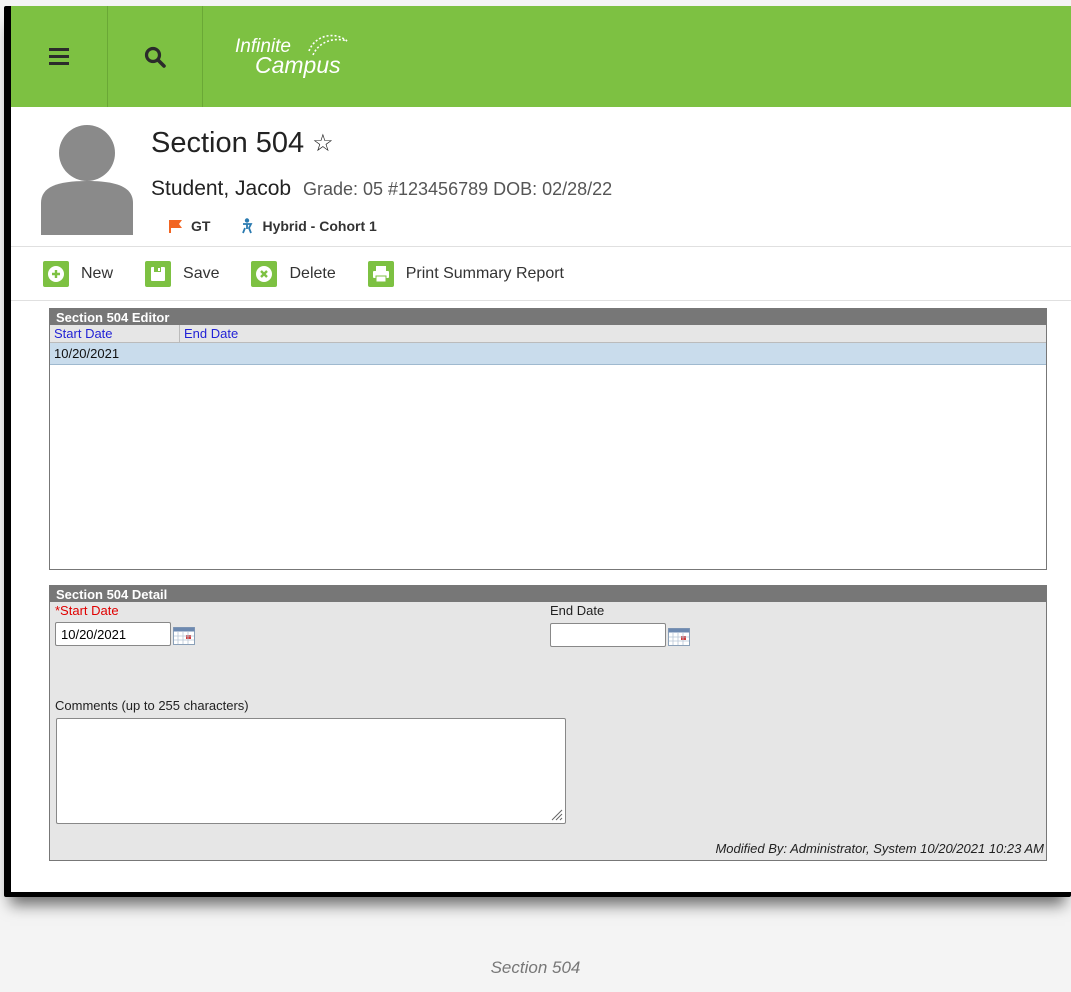 The height and width of the screenshot is (992, 1071). Describe the element at coordinates (577, 610) in the screenshot. I see `end-date-label: End Date` at that location.